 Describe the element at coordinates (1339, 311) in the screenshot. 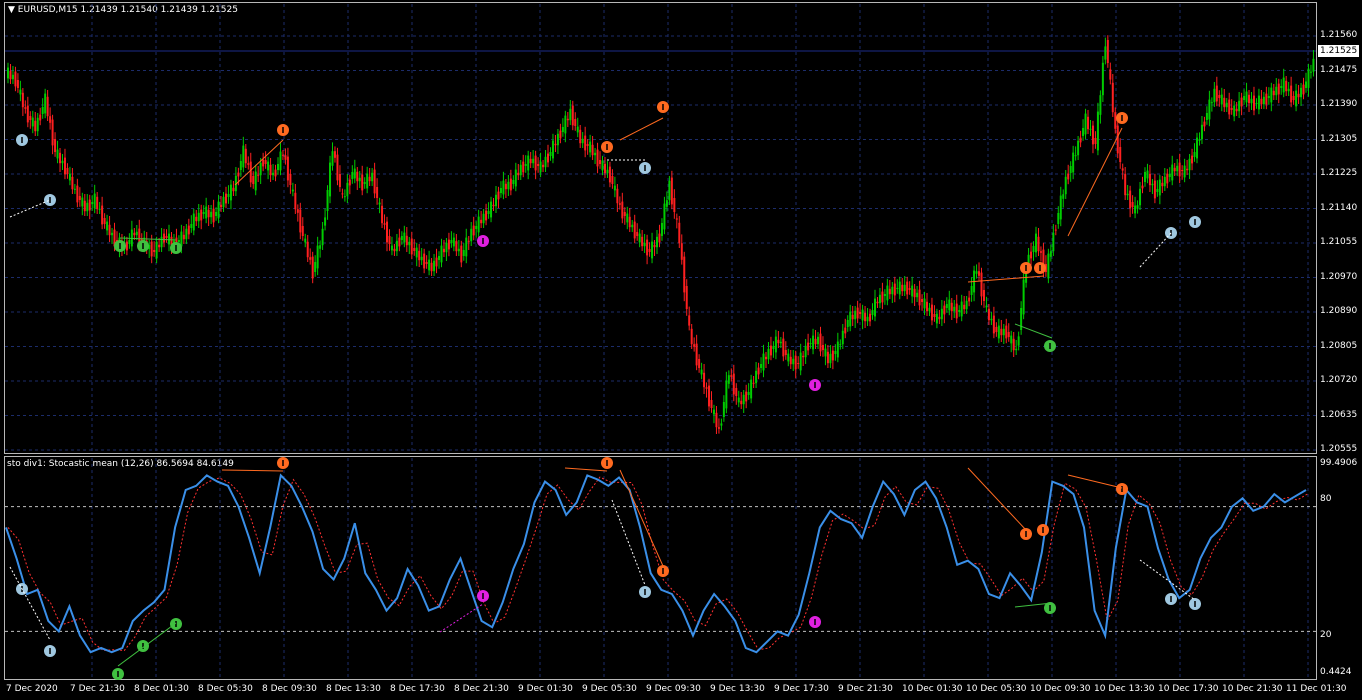

I see `price-tick-label: 1.20890` at that location.